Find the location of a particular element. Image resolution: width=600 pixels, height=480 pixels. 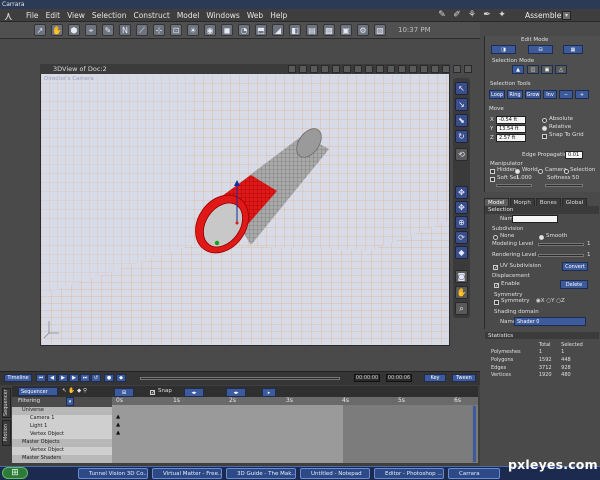

view-front-icon is located at coordinates (292, 69).